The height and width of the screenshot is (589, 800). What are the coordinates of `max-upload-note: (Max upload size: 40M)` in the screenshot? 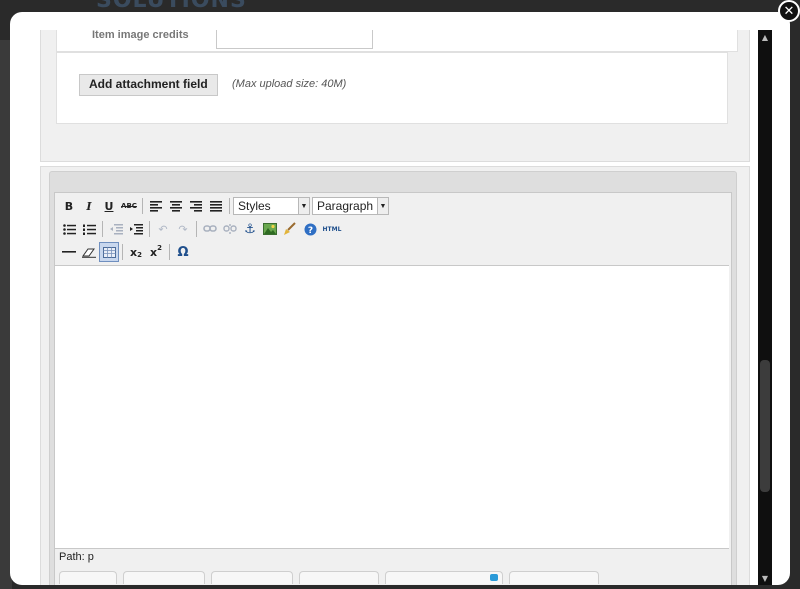 It's located at (289, 84).